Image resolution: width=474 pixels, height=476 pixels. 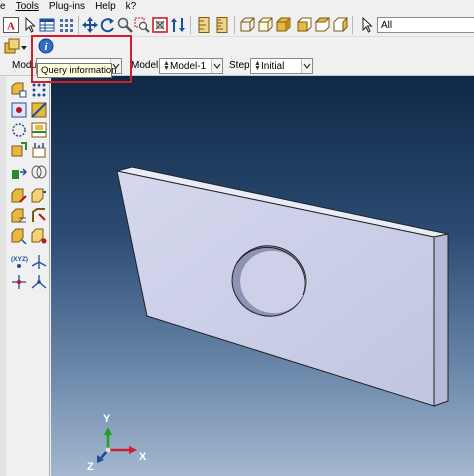 What do you see at coordinates (39, 130) in the screenshot?
I see `section-icon` at bounding box center [39, 130].